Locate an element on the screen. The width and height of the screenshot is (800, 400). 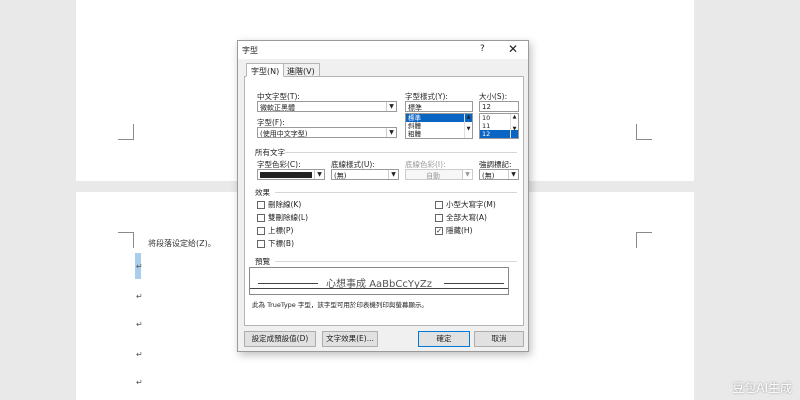
help-icon: ? is located at coordinates (482, 49).